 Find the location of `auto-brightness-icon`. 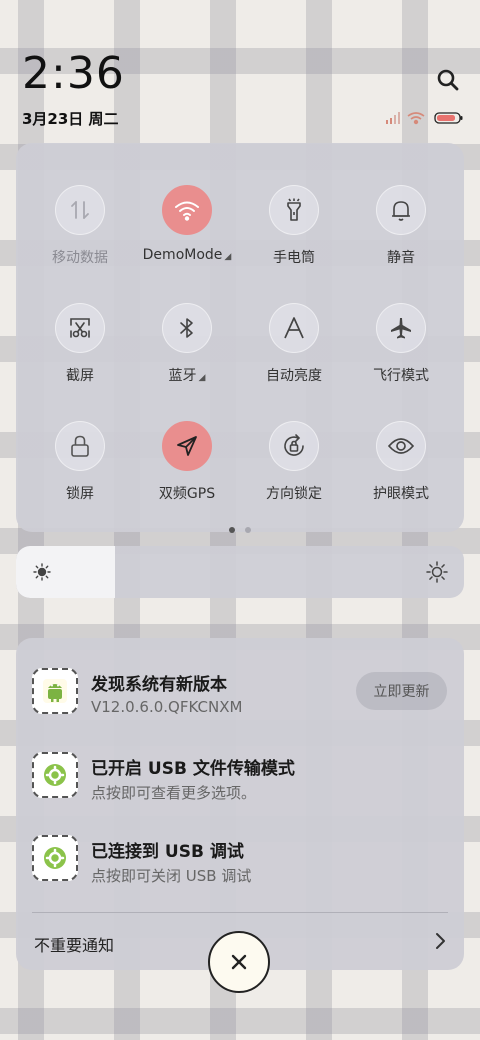

auto-brightness-icon is located at coordinates (294, 328).